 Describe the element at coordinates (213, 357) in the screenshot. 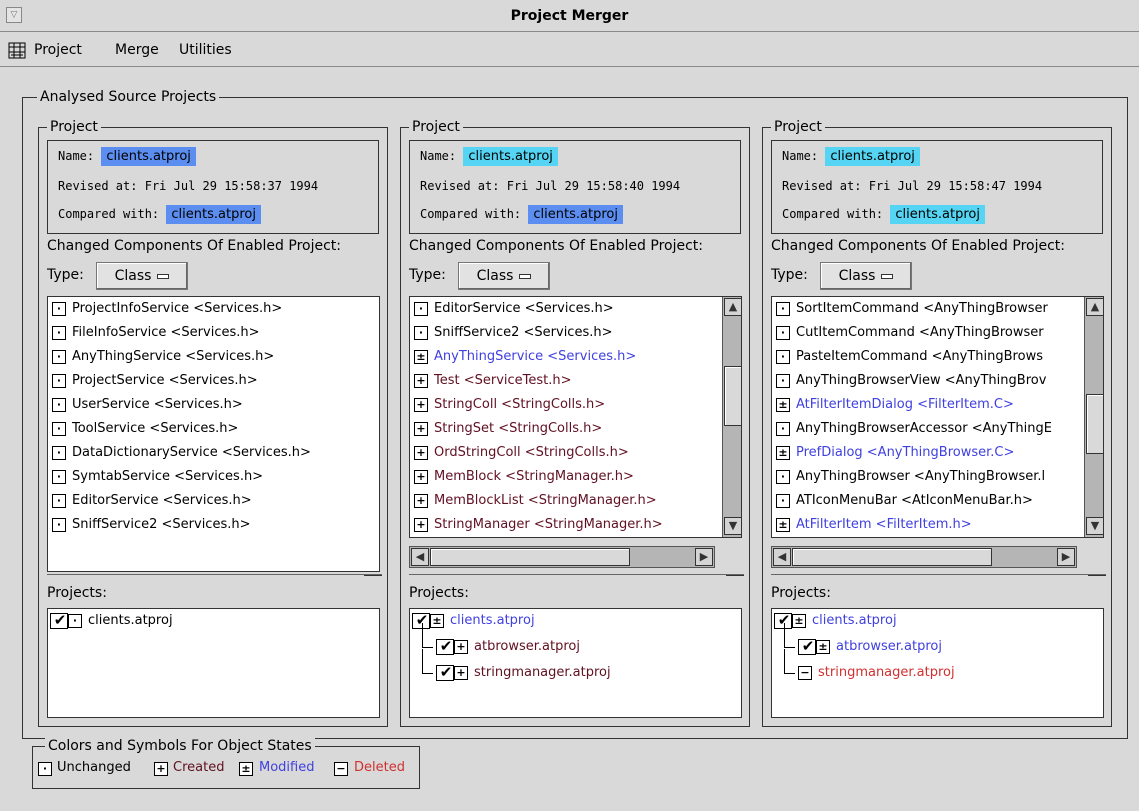

I see `component-row: · AnyThingService <Services.h>` at that location.